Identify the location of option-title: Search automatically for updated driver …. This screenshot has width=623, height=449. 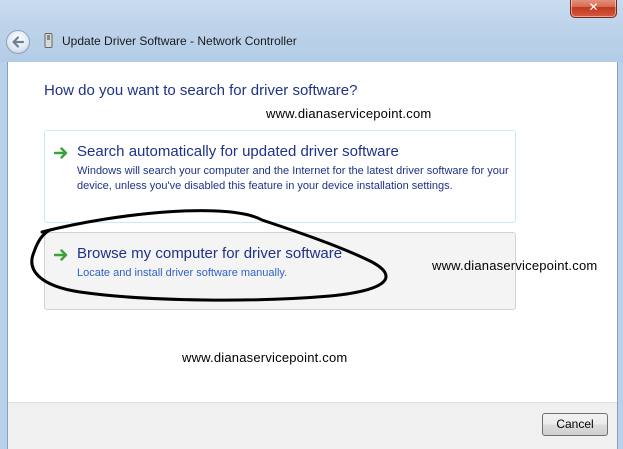
(238, 151).